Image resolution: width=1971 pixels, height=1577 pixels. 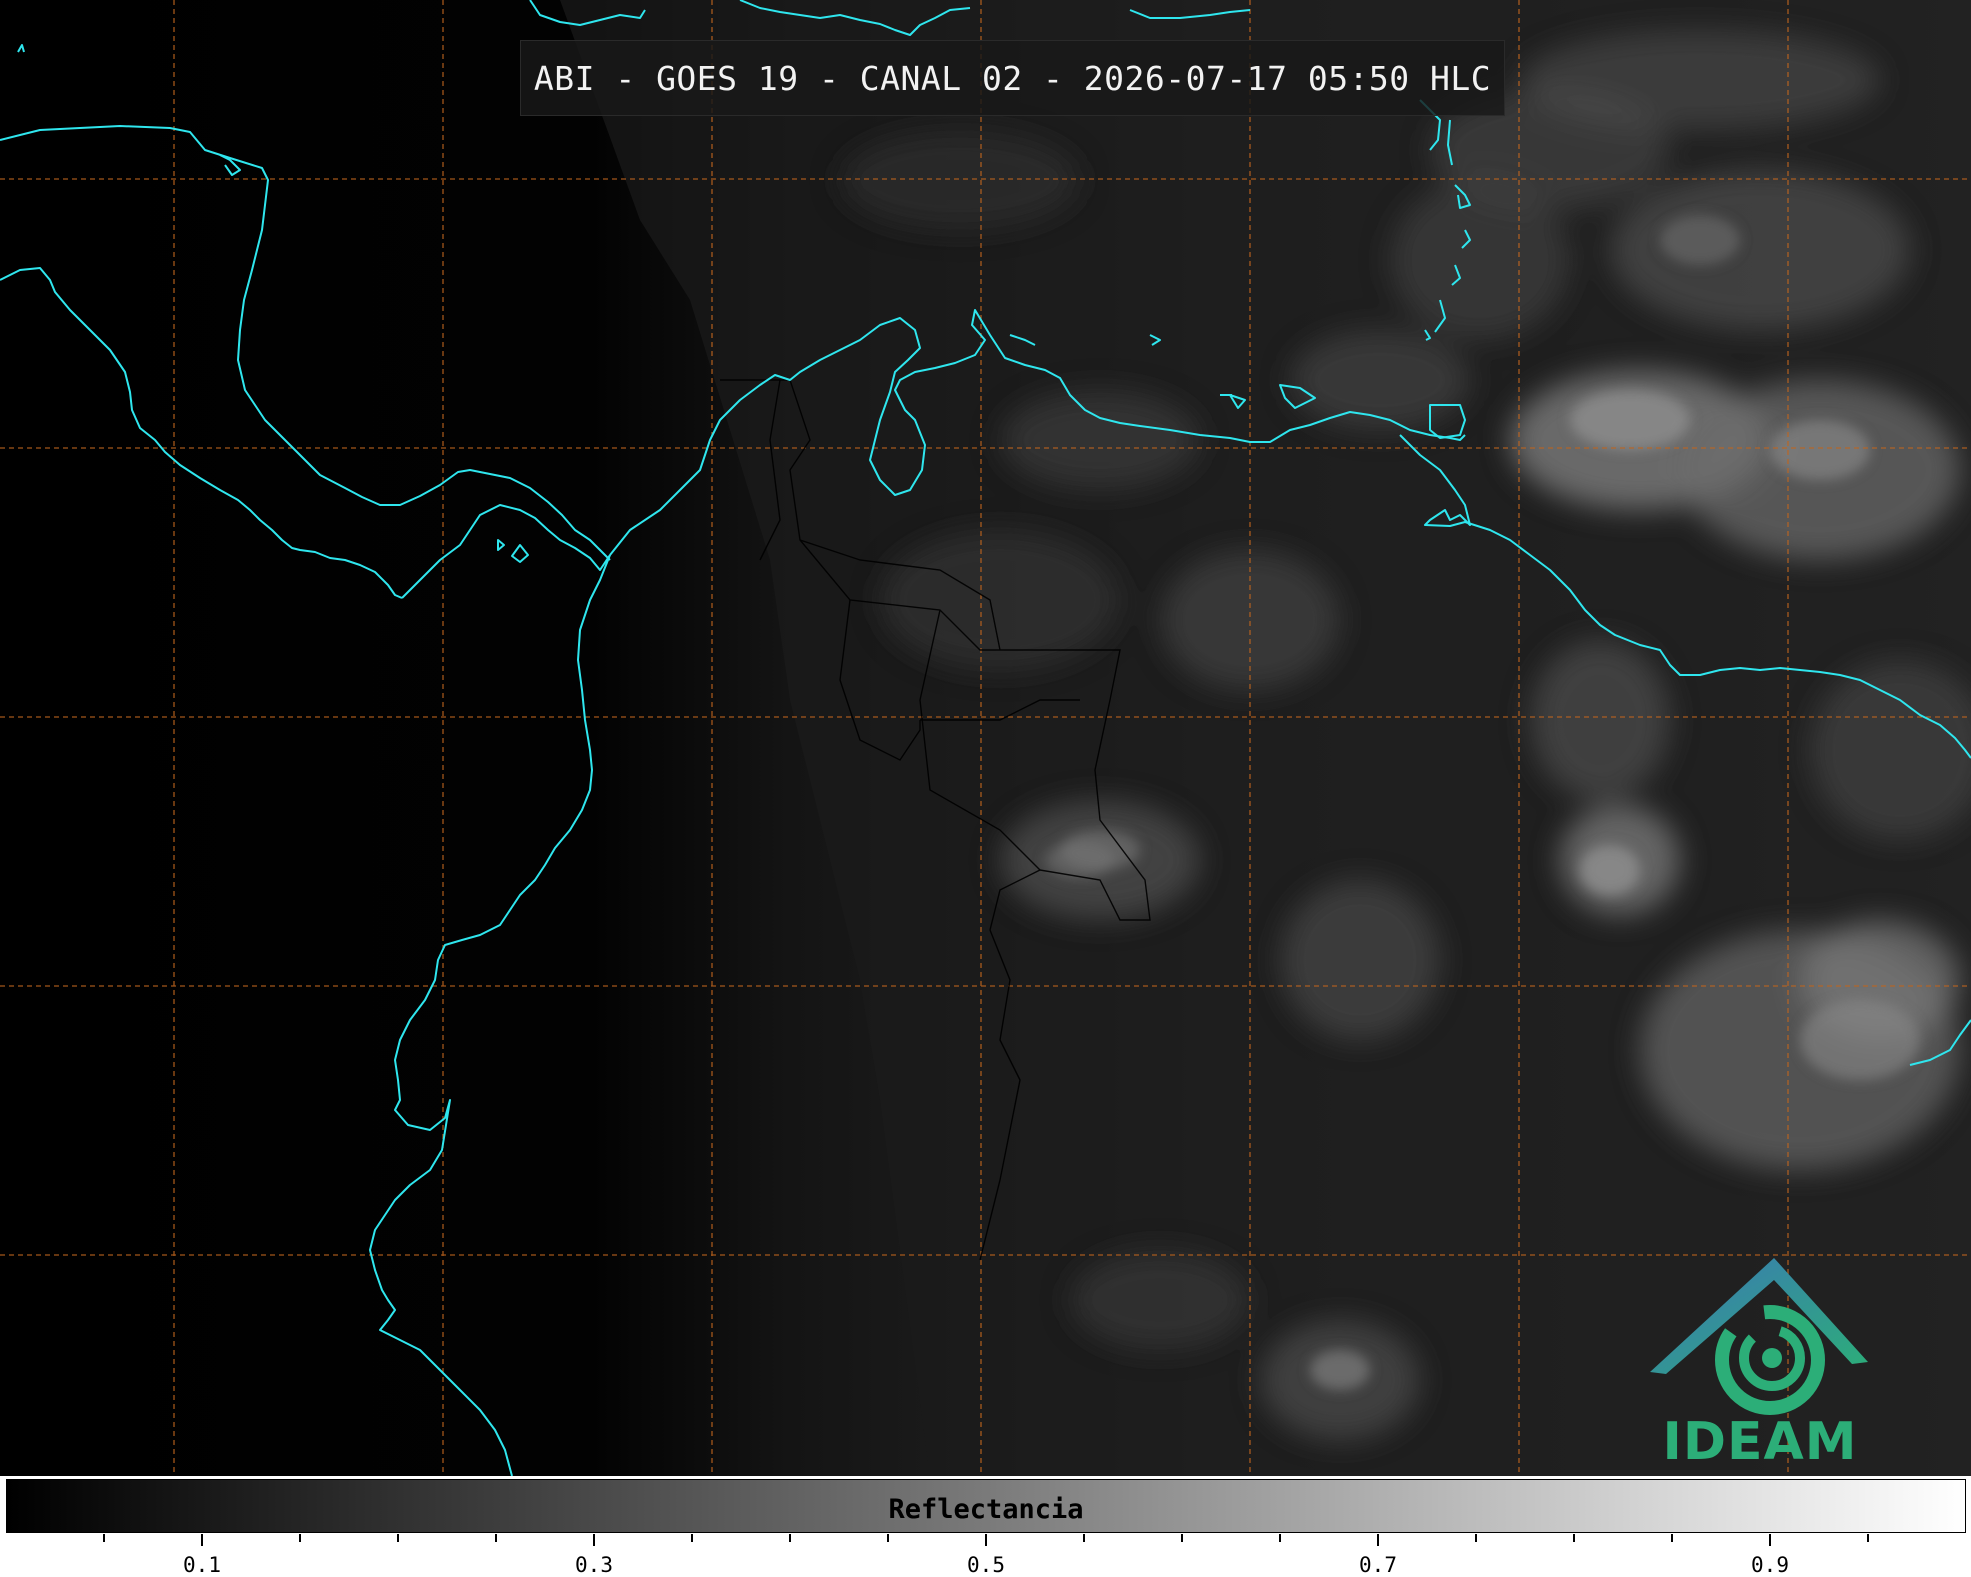 I want to click on logo-text: IDEAM, so click(x=1760, y=1442).